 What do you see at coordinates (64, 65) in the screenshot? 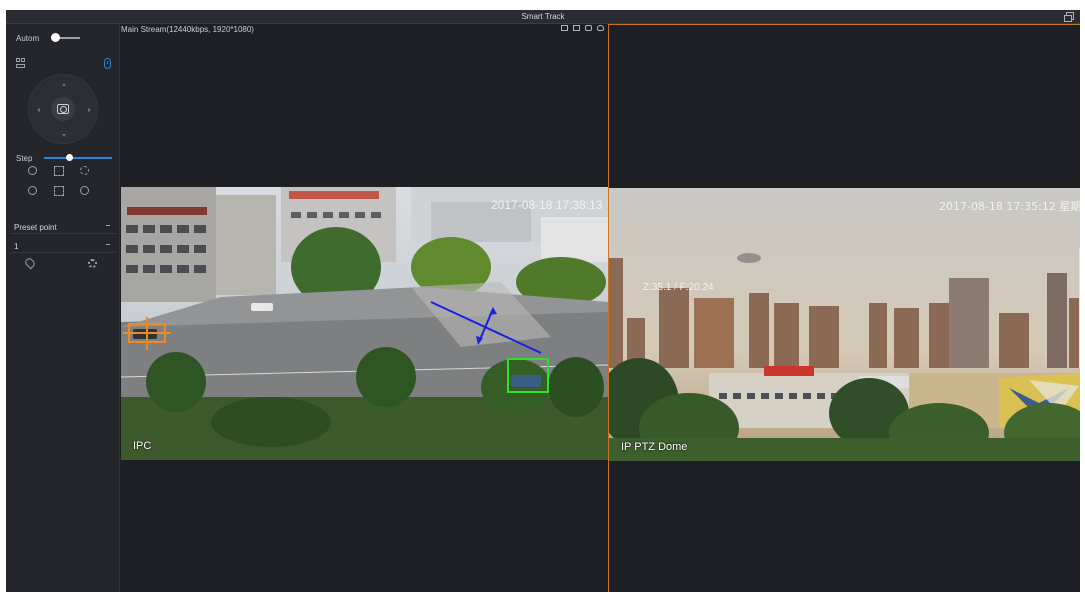
I see `ptz-top-icons` at bounding box center [64, 65].